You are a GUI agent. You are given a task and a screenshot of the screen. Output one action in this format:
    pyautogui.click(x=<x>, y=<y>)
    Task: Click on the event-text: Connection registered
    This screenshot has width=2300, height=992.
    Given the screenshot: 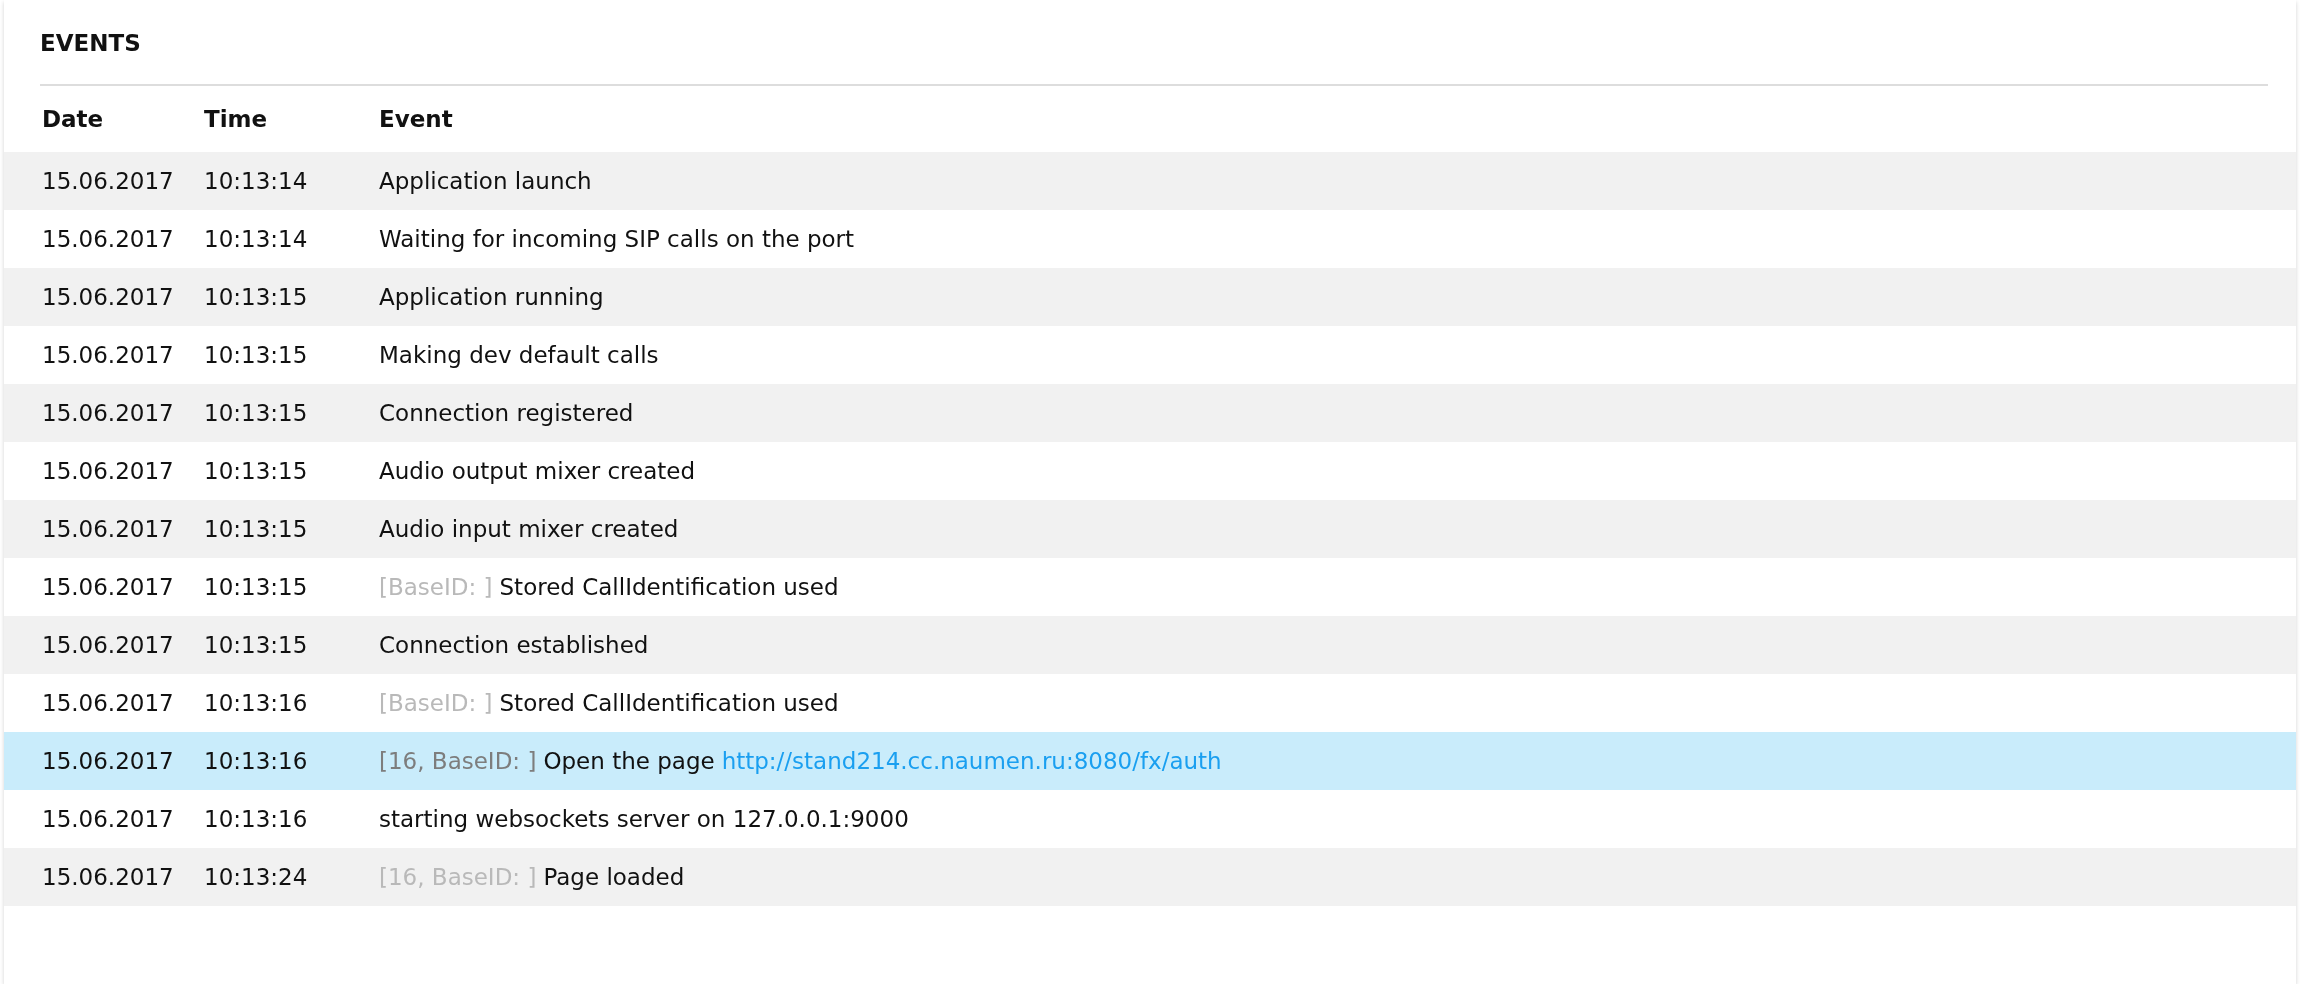 What is the action you would take?
    pyautogui.click(x=506, y=413)
    